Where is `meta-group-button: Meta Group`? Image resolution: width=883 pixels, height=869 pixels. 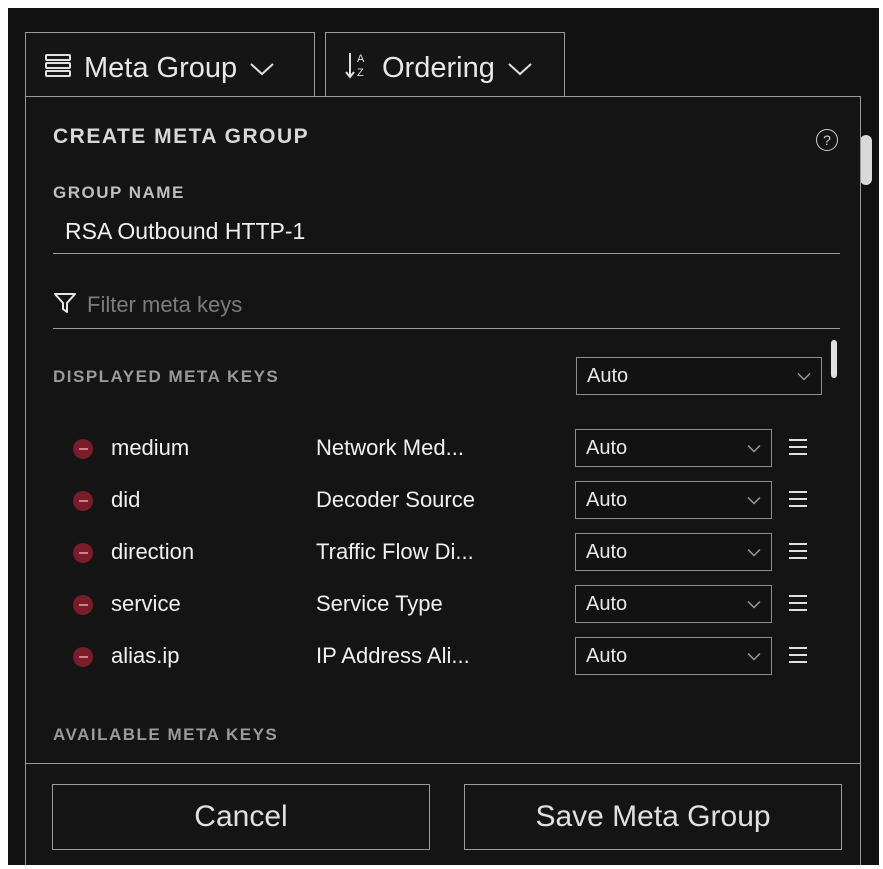 meta-group-button: Meta Group is located at coordinates (170, 68).